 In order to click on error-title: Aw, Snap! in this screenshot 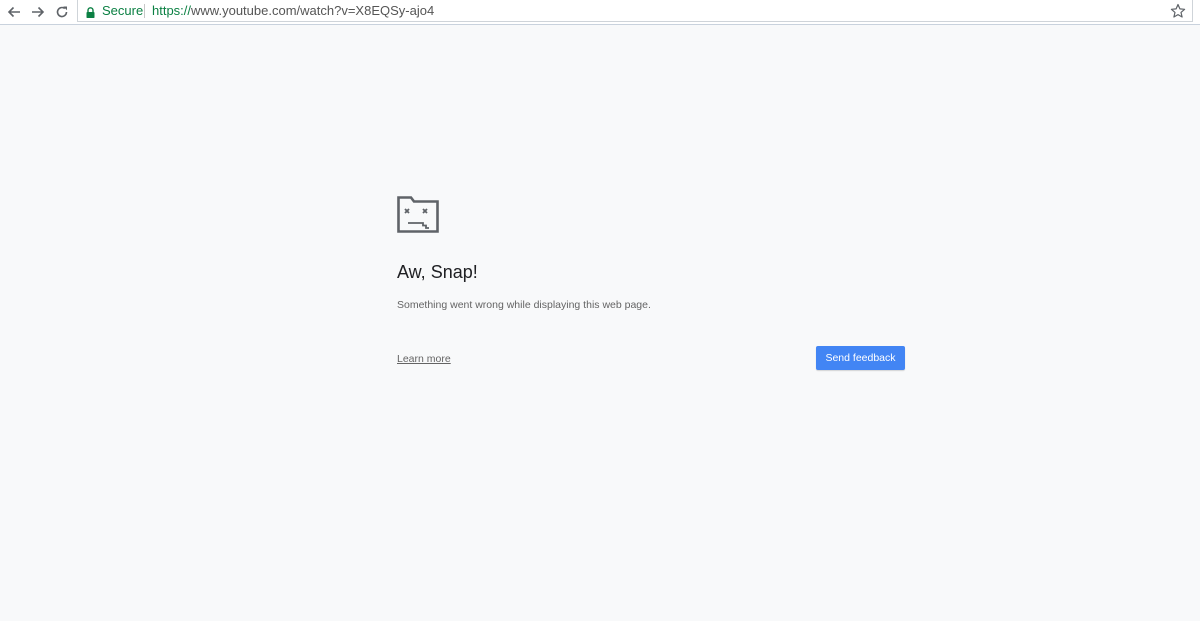, I will do `click(437, 272)`.